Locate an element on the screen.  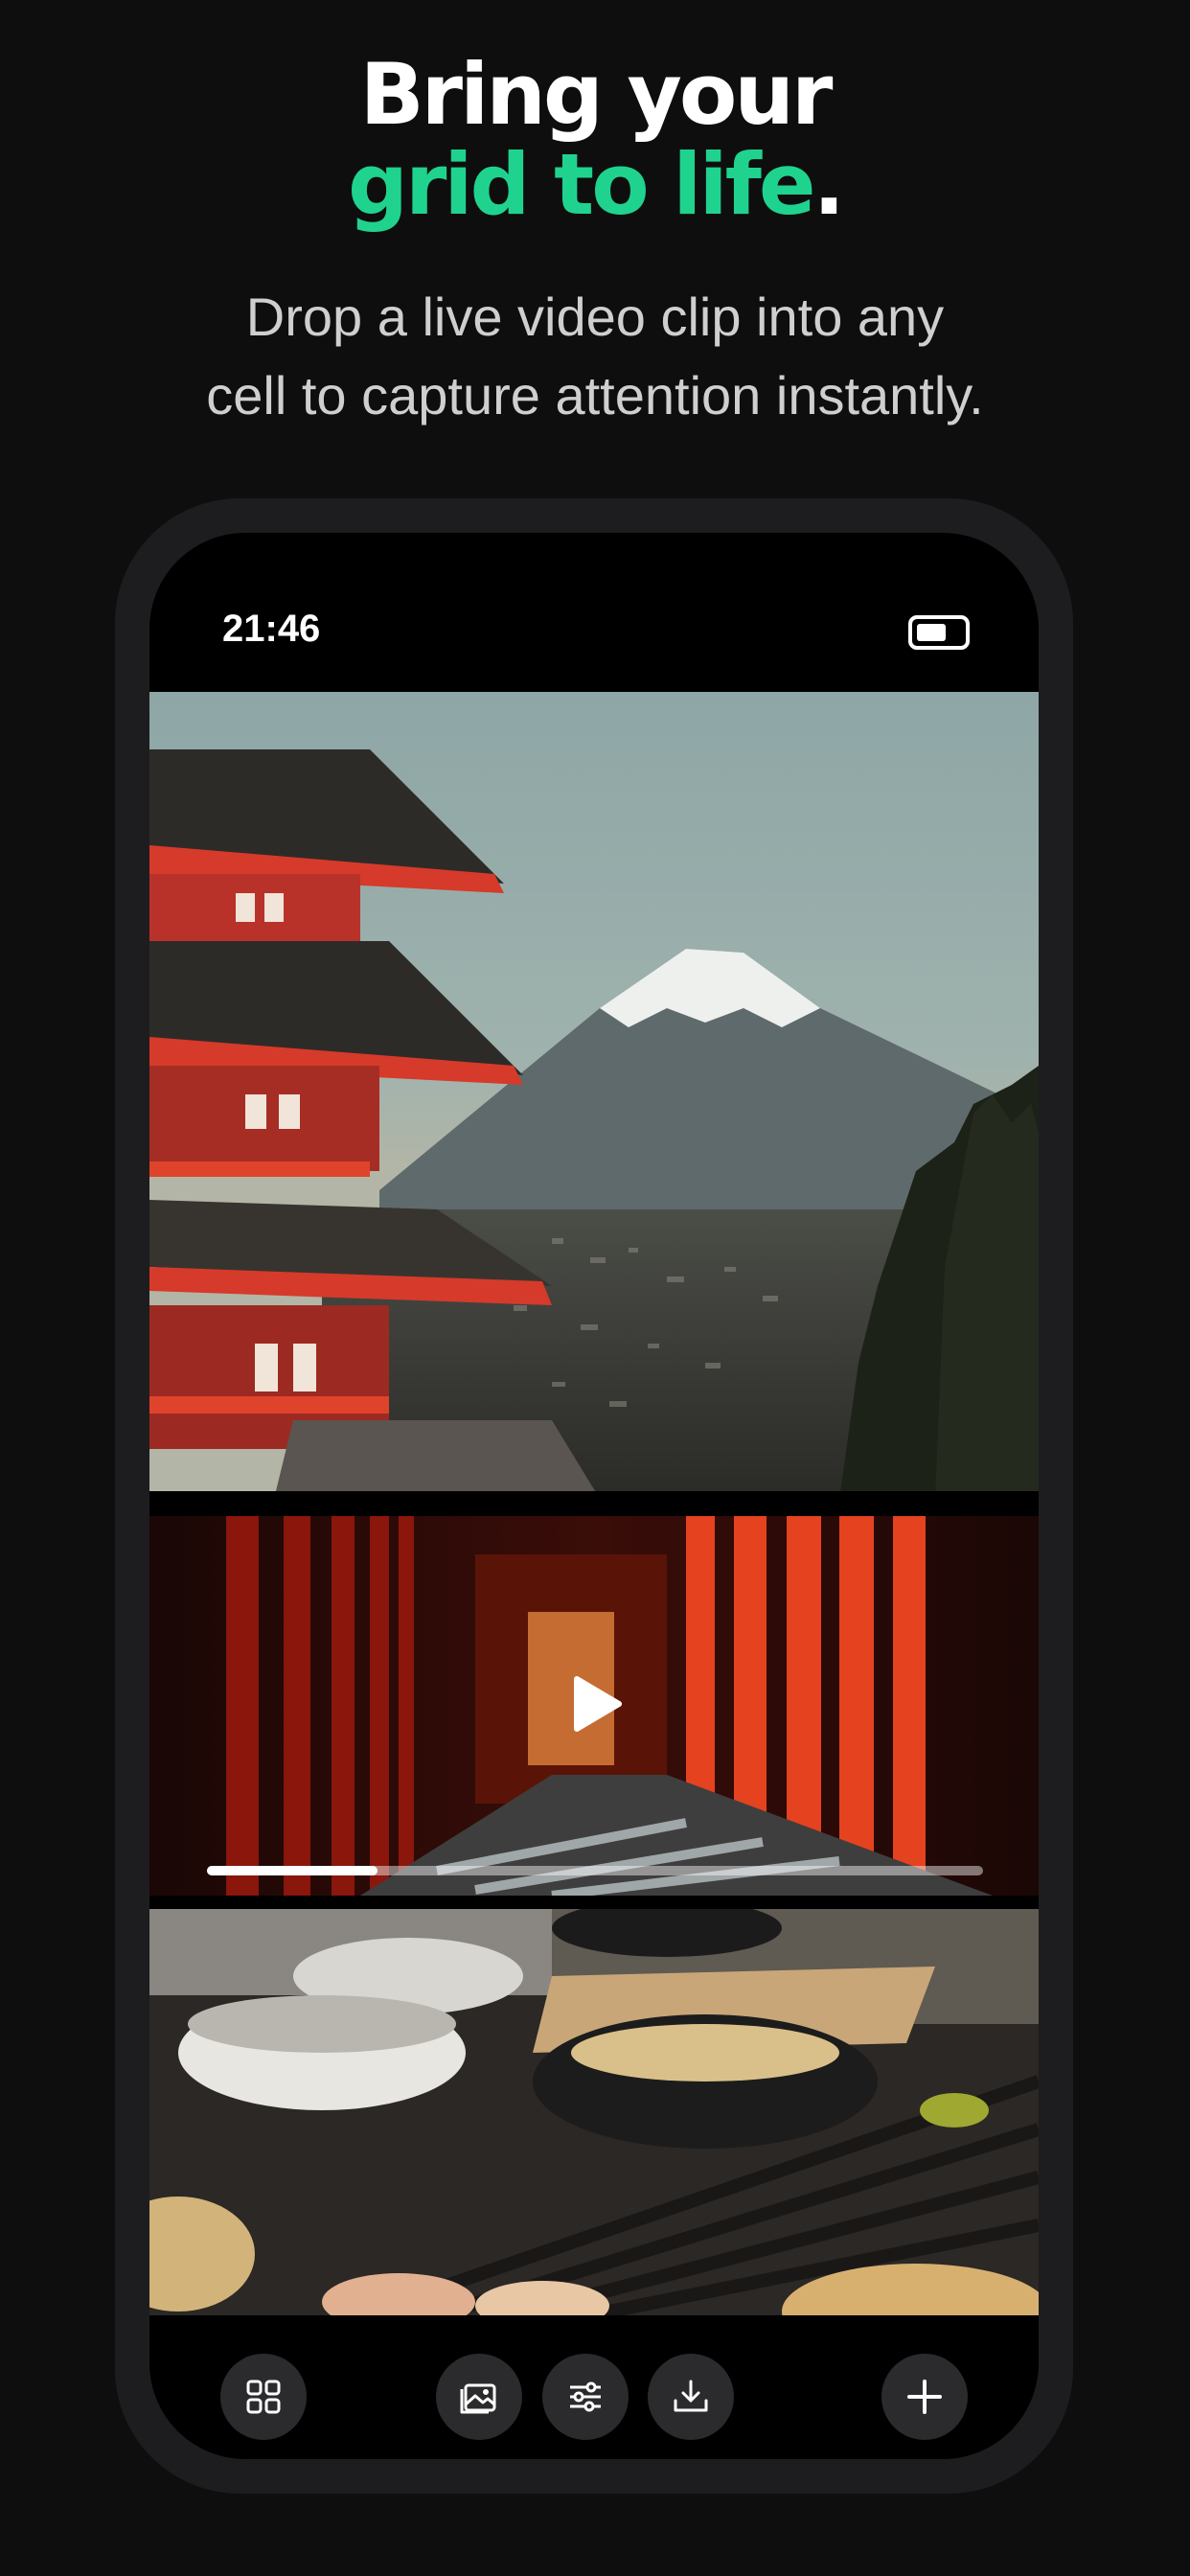
image-icon is located at coordinates (478, 2398).